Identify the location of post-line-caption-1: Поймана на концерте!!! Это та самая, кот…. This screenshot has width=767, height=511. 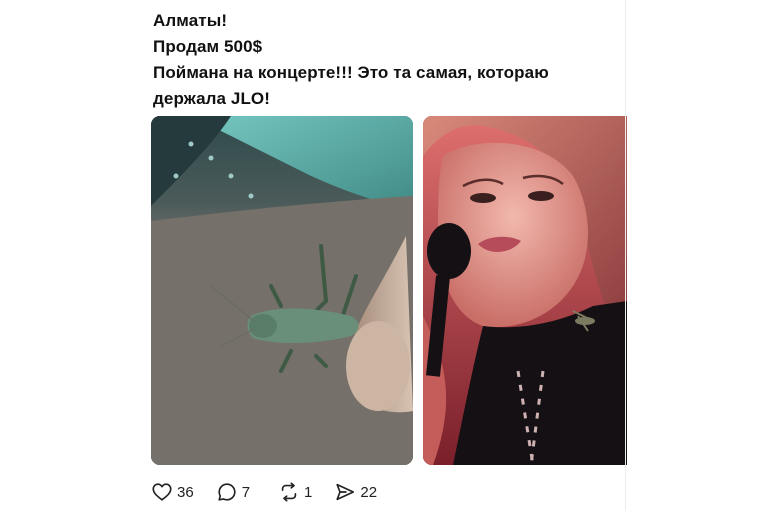
(351, 72).